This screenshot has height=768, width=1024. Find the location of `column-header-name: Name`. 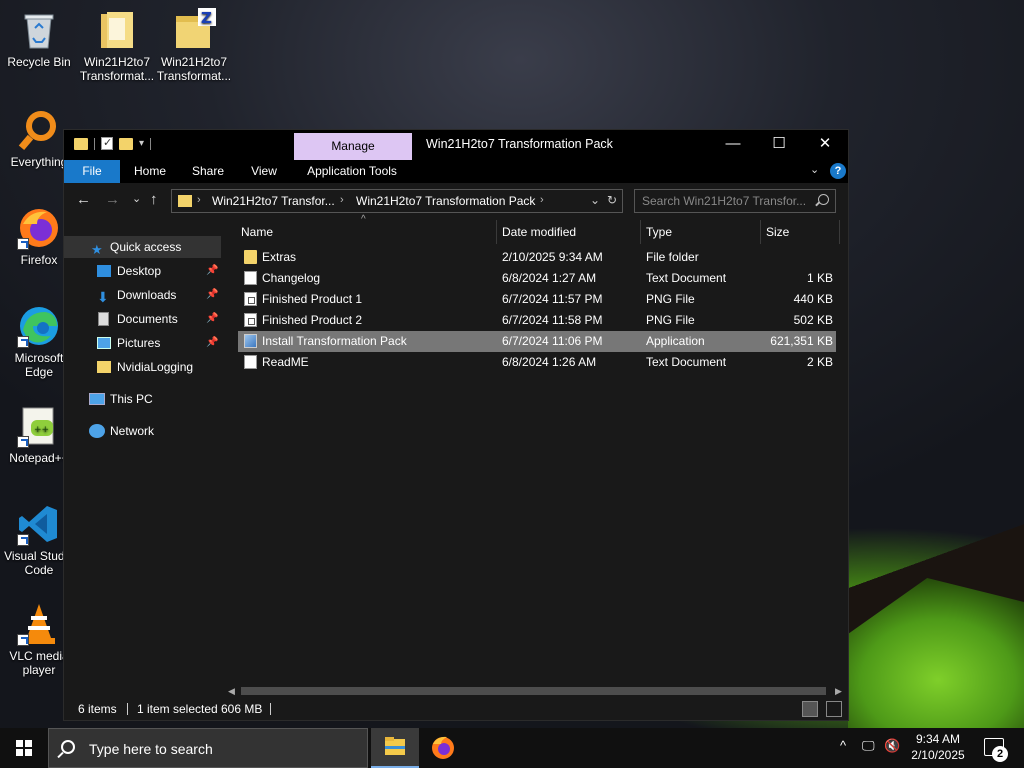

column-header-name: Name is located at coordinates (257, 232).